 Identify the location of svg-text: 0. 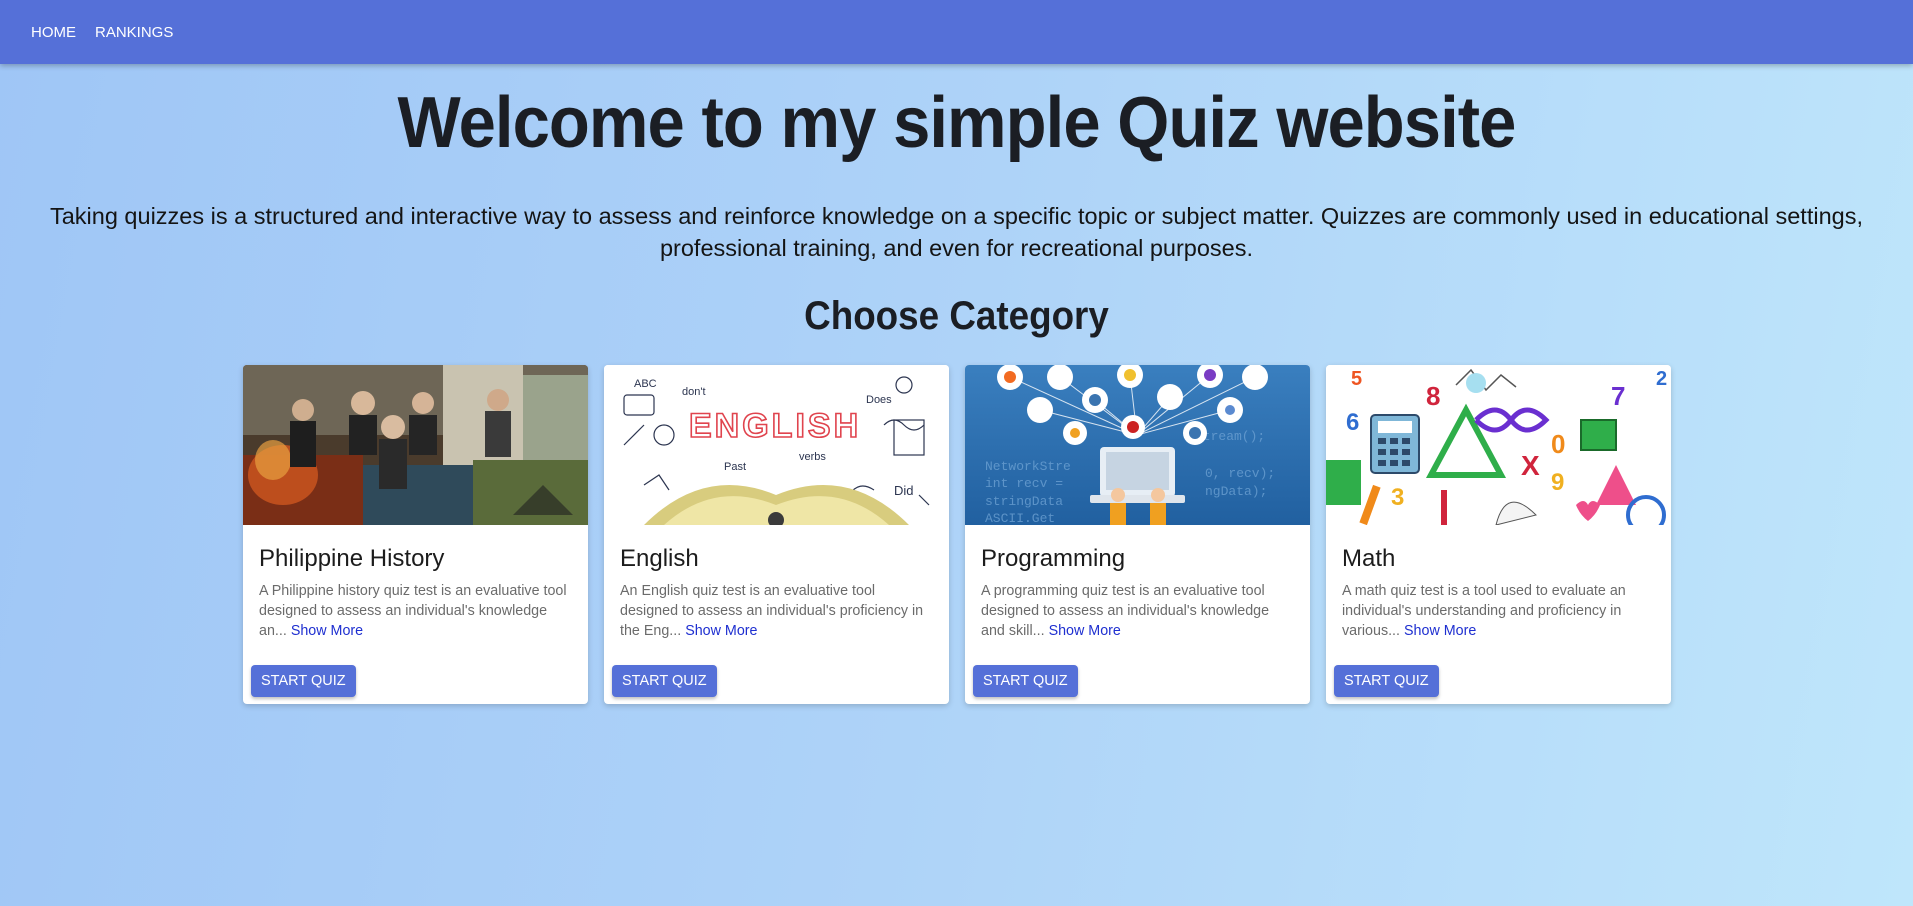
(1558, 444).